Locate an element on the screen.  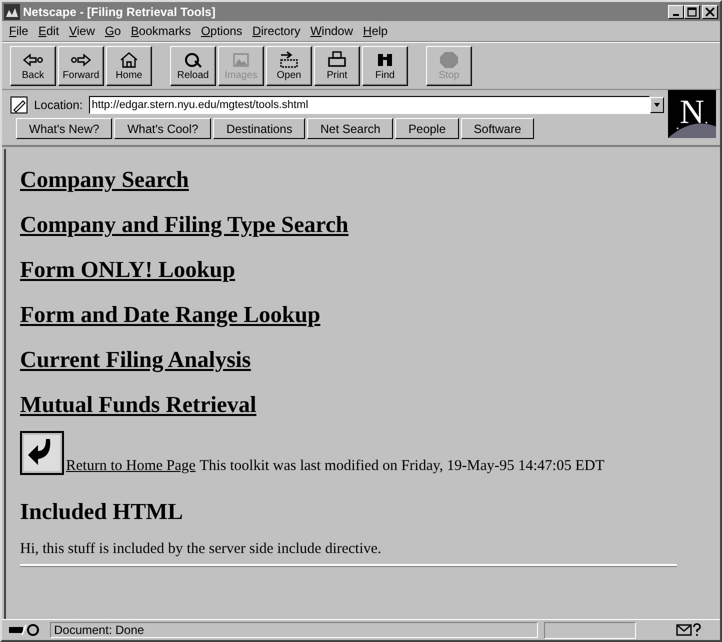
minimize-icon is located at coordinates (676, 15).